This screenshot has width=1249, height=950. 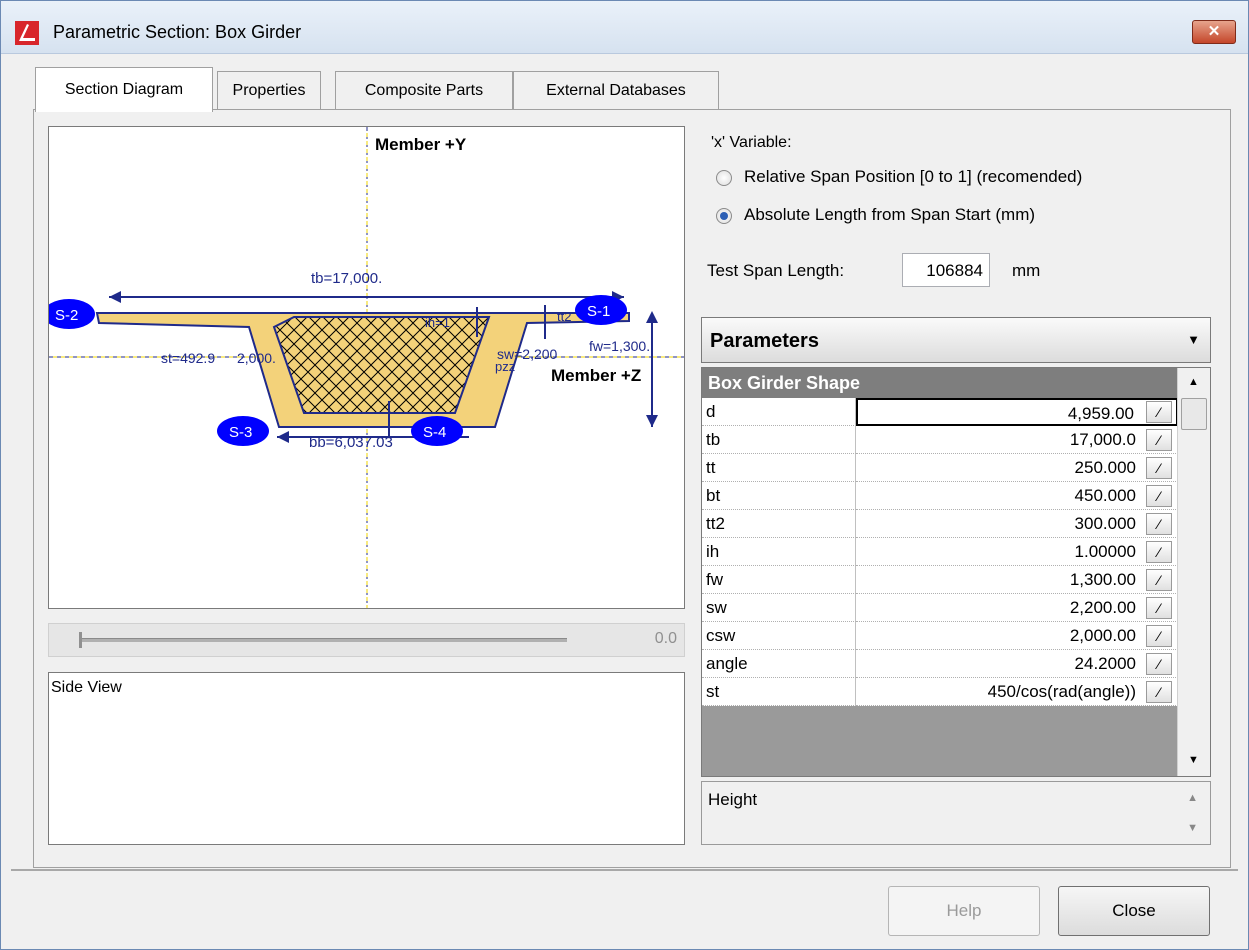 What do you see at coordinates (964, 911) in the screenshot?
I see `help-button: Help` at bounding box center [964, 911].